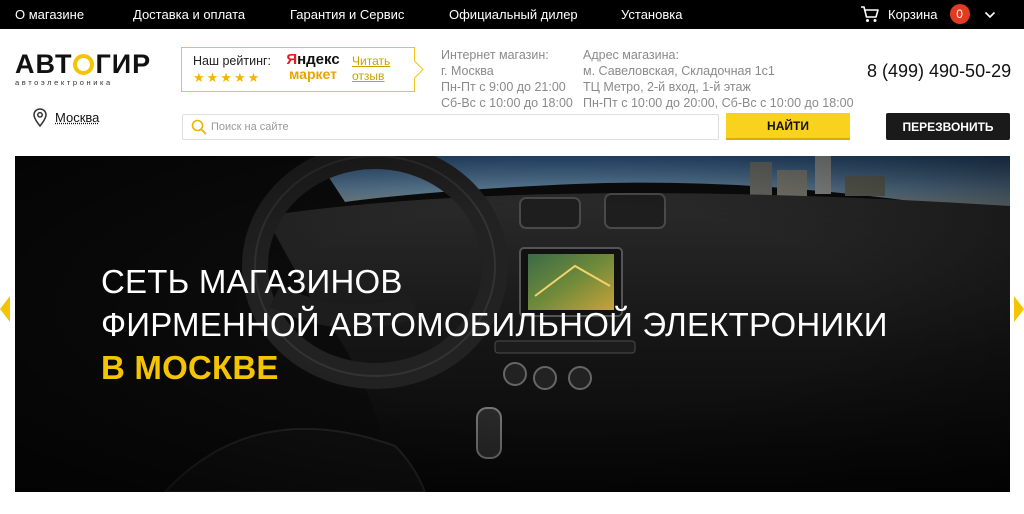 Image resolution: width=1024 pixels, height=514 pixels. I want to click on nav-delivery: Доставка и оплата, so click(189, 14).